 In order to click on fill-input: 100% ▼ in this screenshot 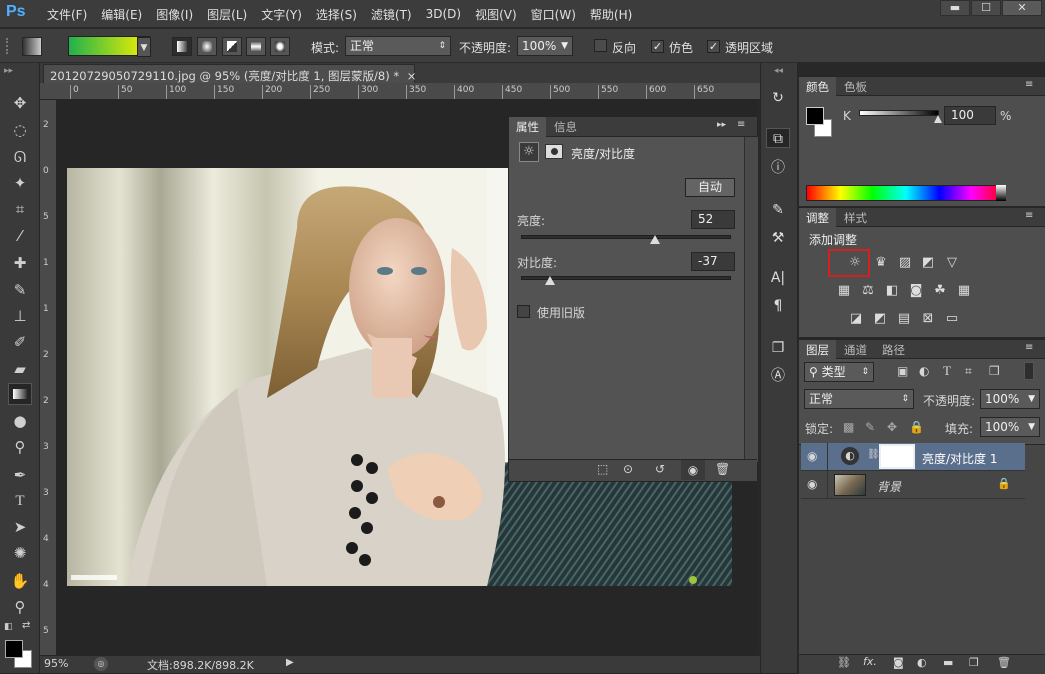, I will do `click(1010, 427)`.